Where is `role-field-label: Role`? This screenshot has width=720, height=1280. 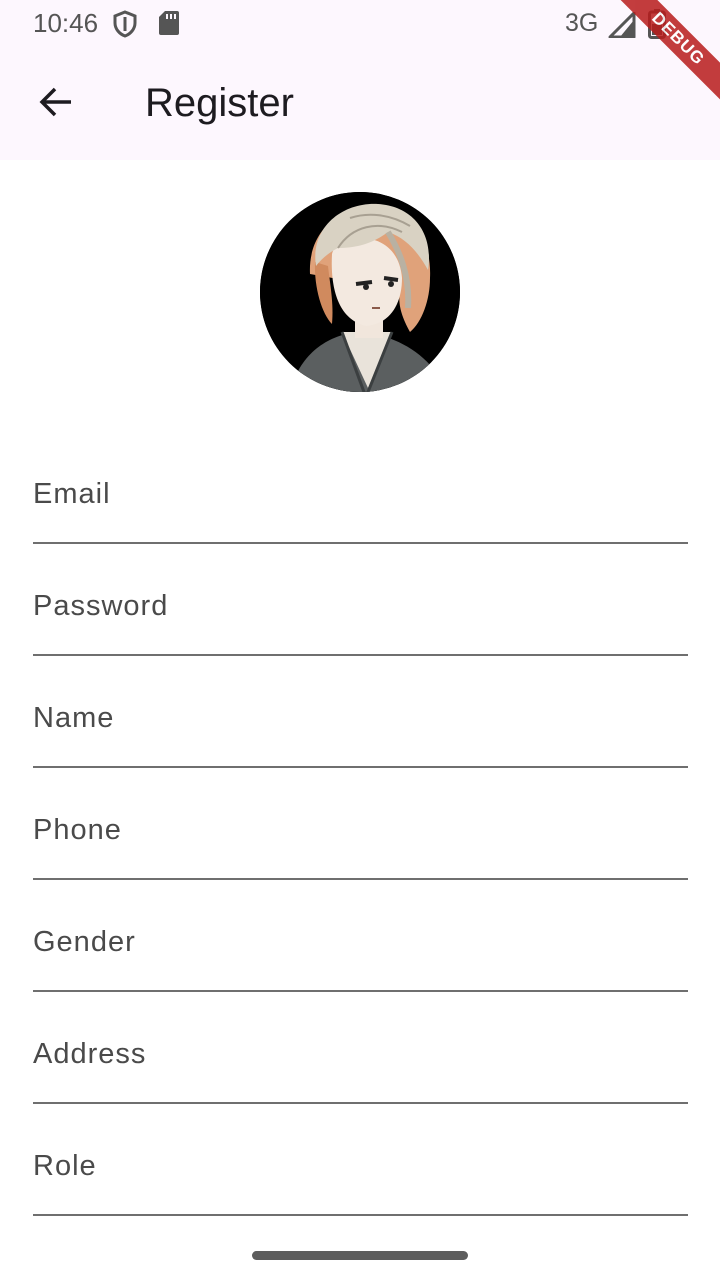
role-field-label: Role is located at coordinates (65, 1166).